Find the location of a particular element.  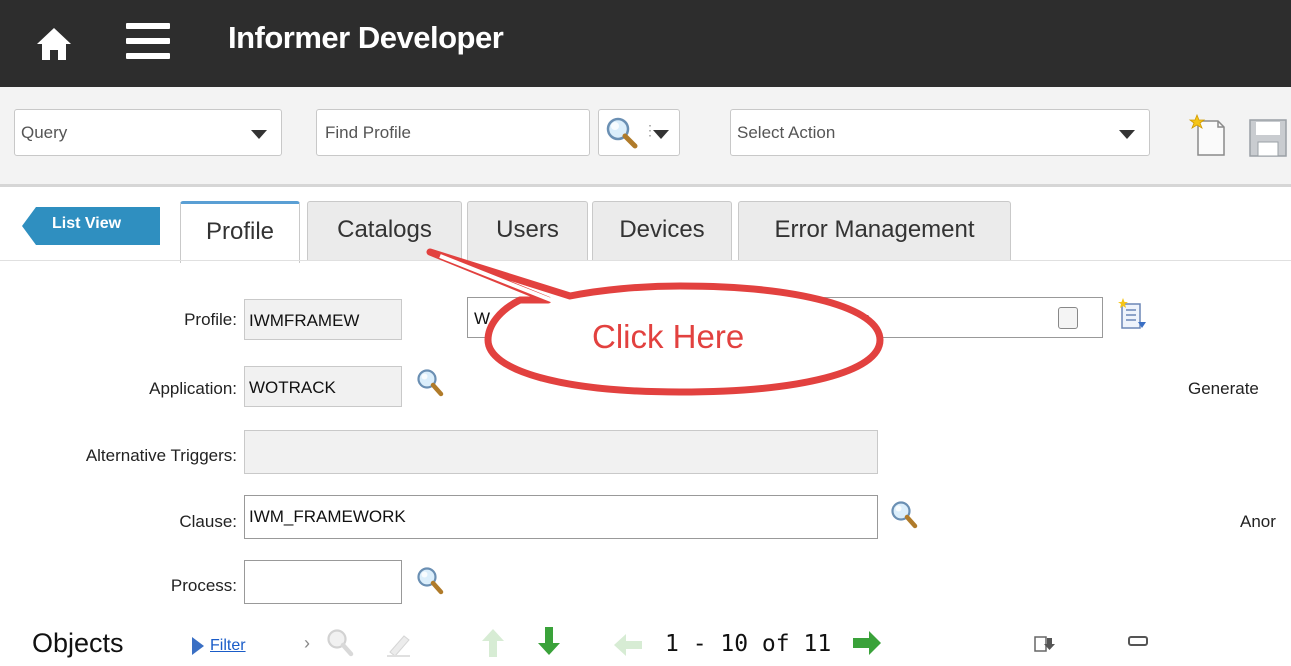

tab-users: Users is located at coordinates (527, 230).